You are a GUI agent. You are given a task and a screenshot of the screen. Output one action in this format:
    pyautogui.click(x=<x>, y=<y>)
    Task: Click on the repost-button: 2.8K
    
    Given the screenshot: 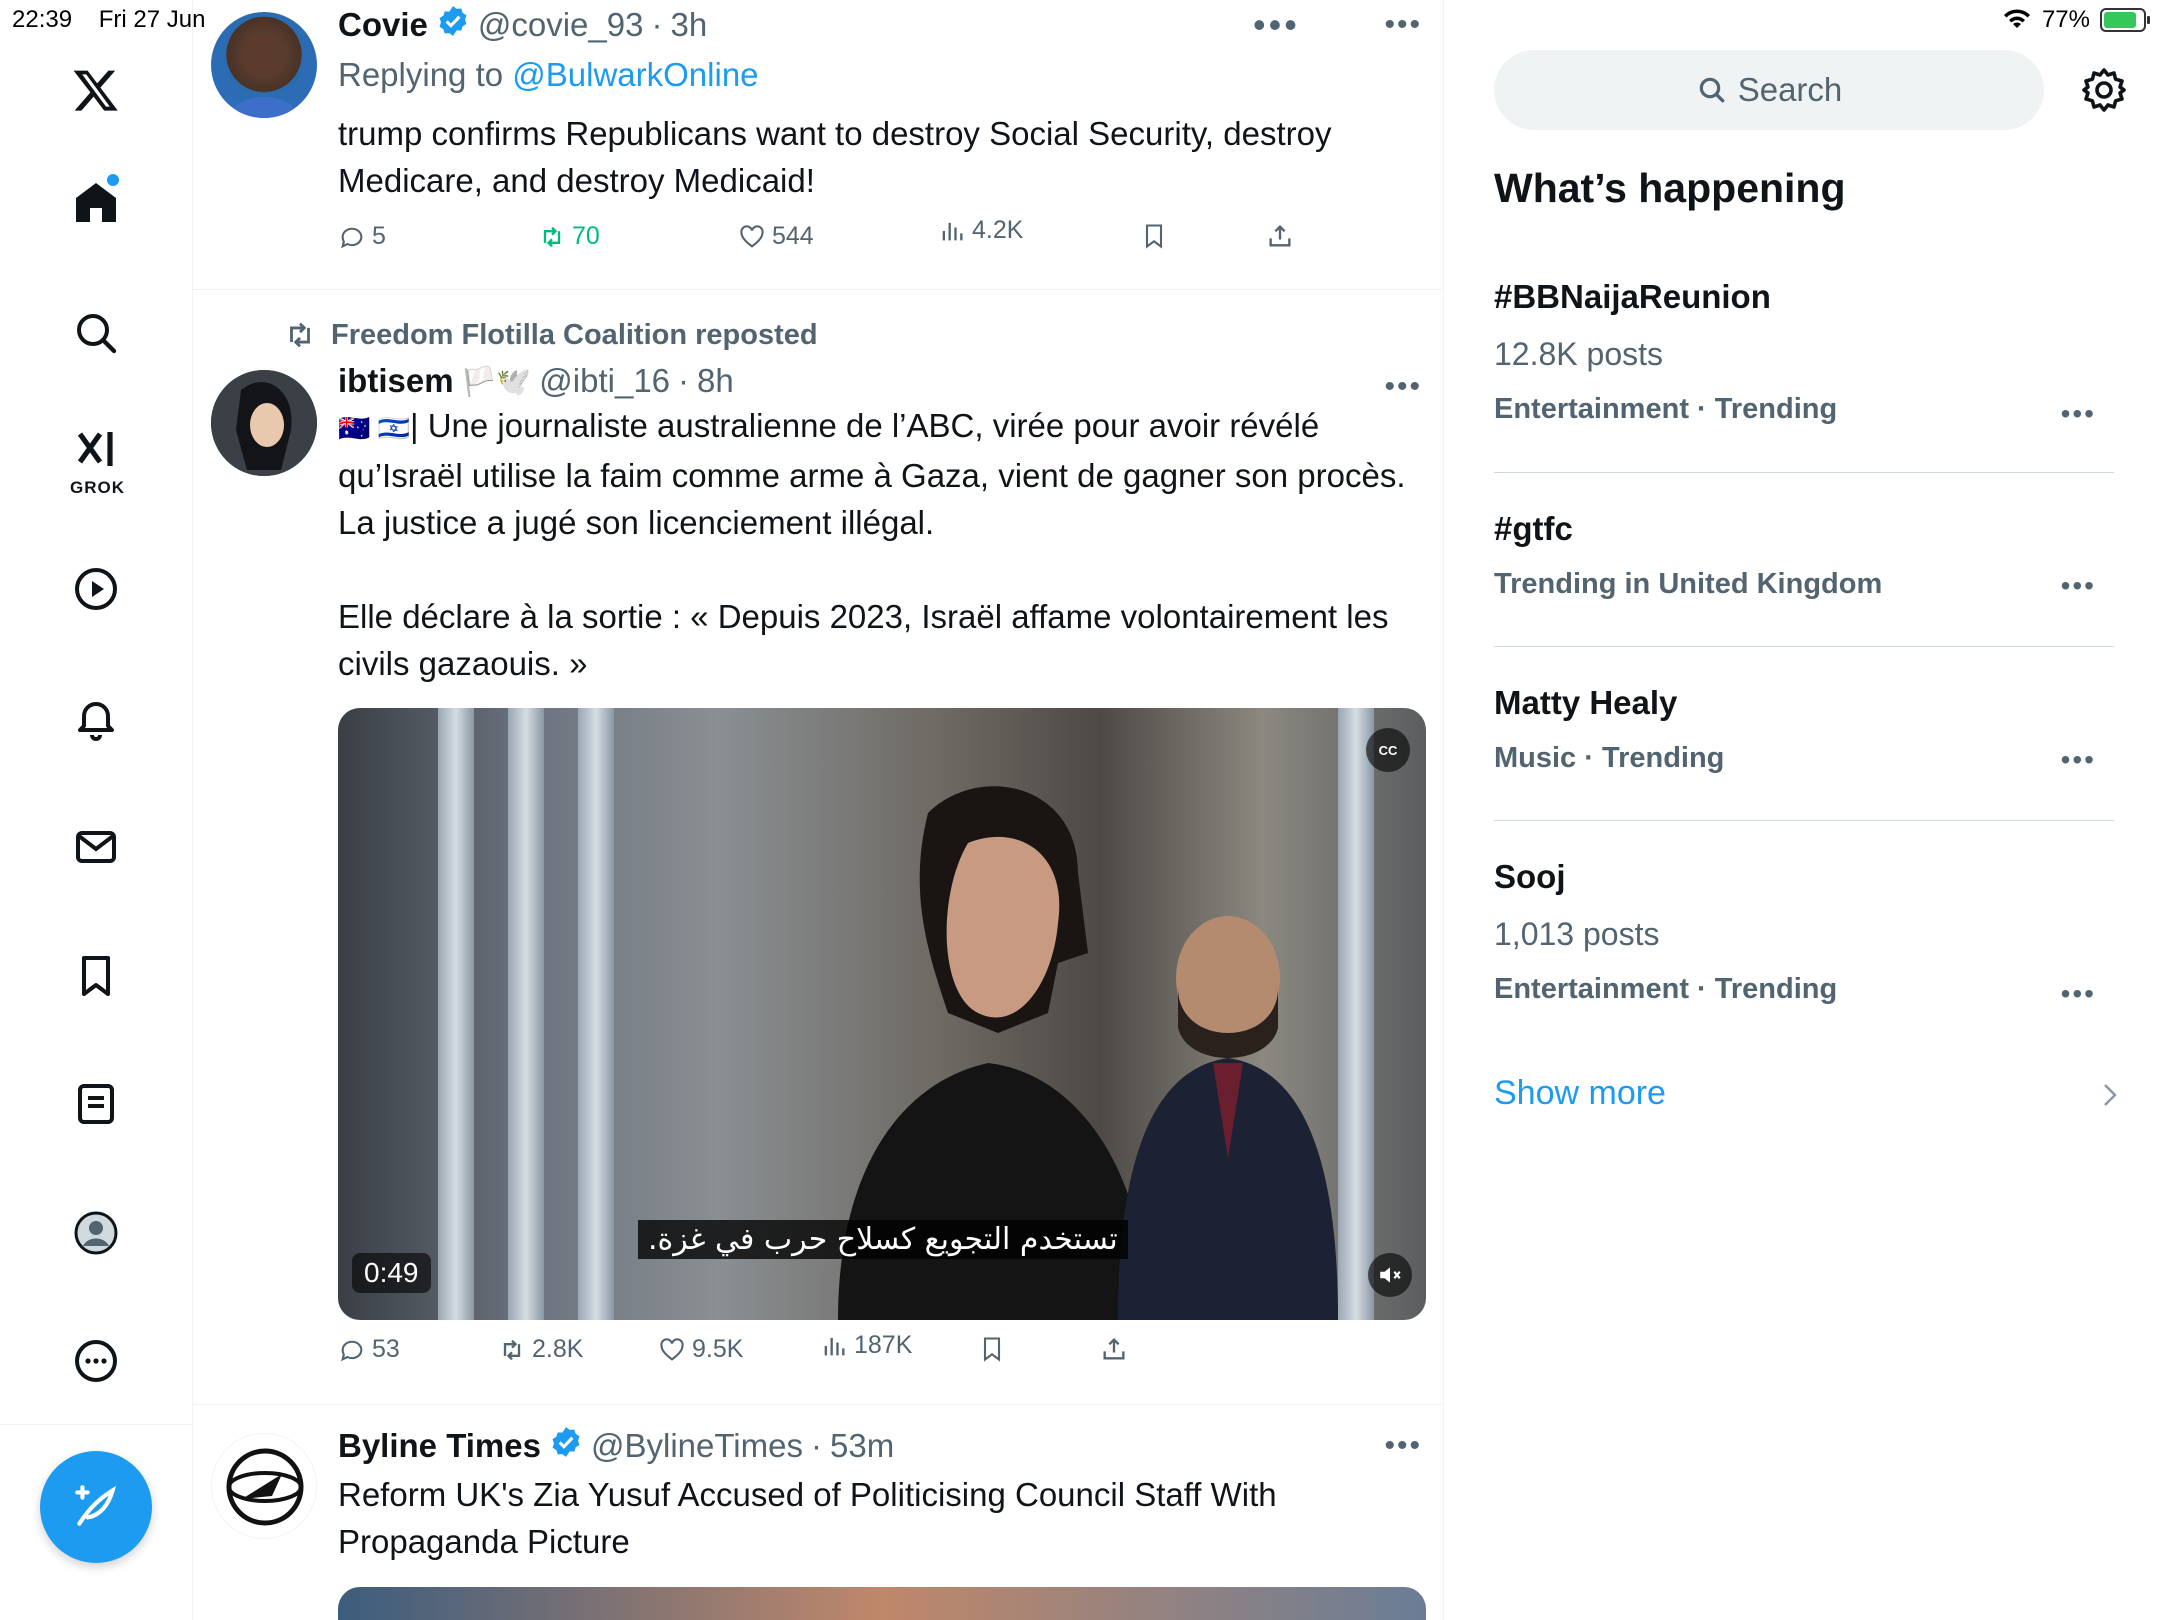 What is the action you would take?
    pyautogui.click(x=540, y=1349)
    